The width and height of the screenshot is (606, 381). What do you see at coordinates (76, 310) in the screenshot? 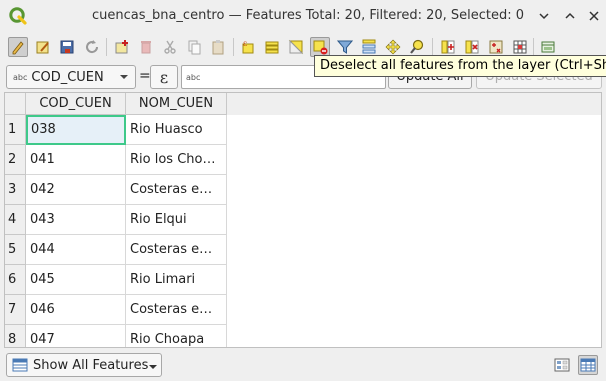
I see `cell-cod-cuen: 046` at bounding box center [76, 310].